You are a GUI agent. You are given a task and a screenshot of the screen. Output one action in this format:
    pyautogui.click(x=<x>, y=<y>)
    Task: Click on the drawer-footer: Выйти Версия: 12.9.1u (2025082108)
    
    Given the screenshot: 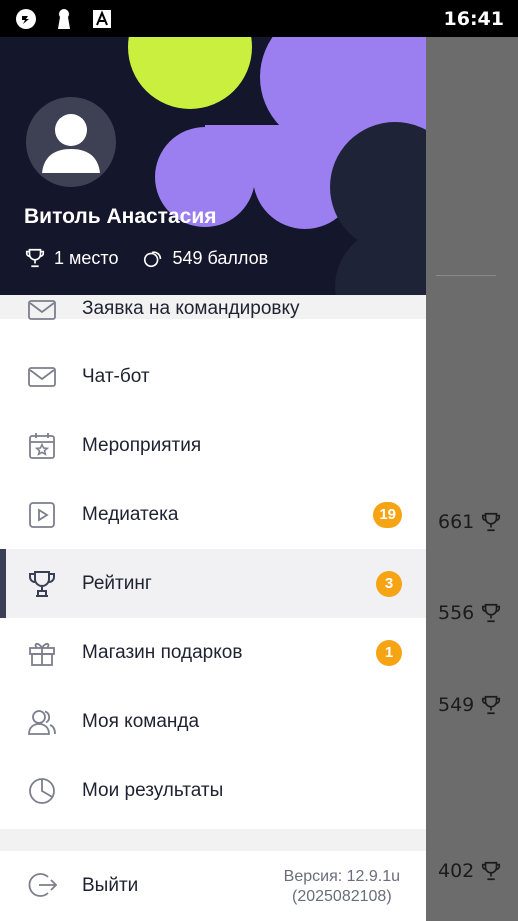 What is the action you would take?
    pyautogui.click(x=213, y=886)
    